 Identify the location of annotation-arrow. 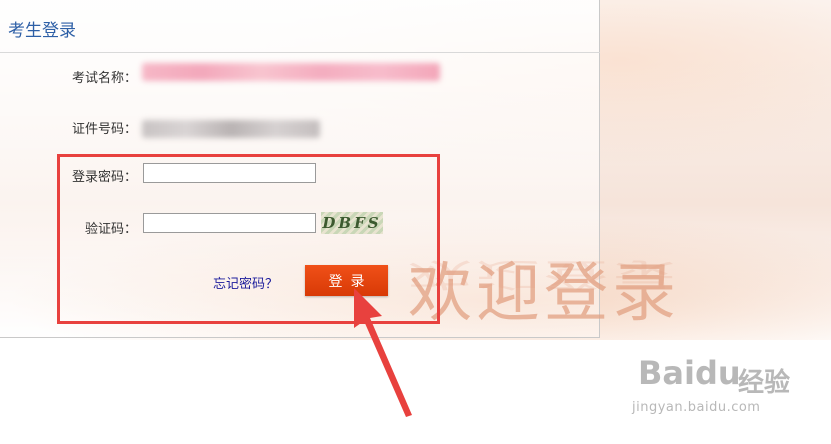
(383, 352).